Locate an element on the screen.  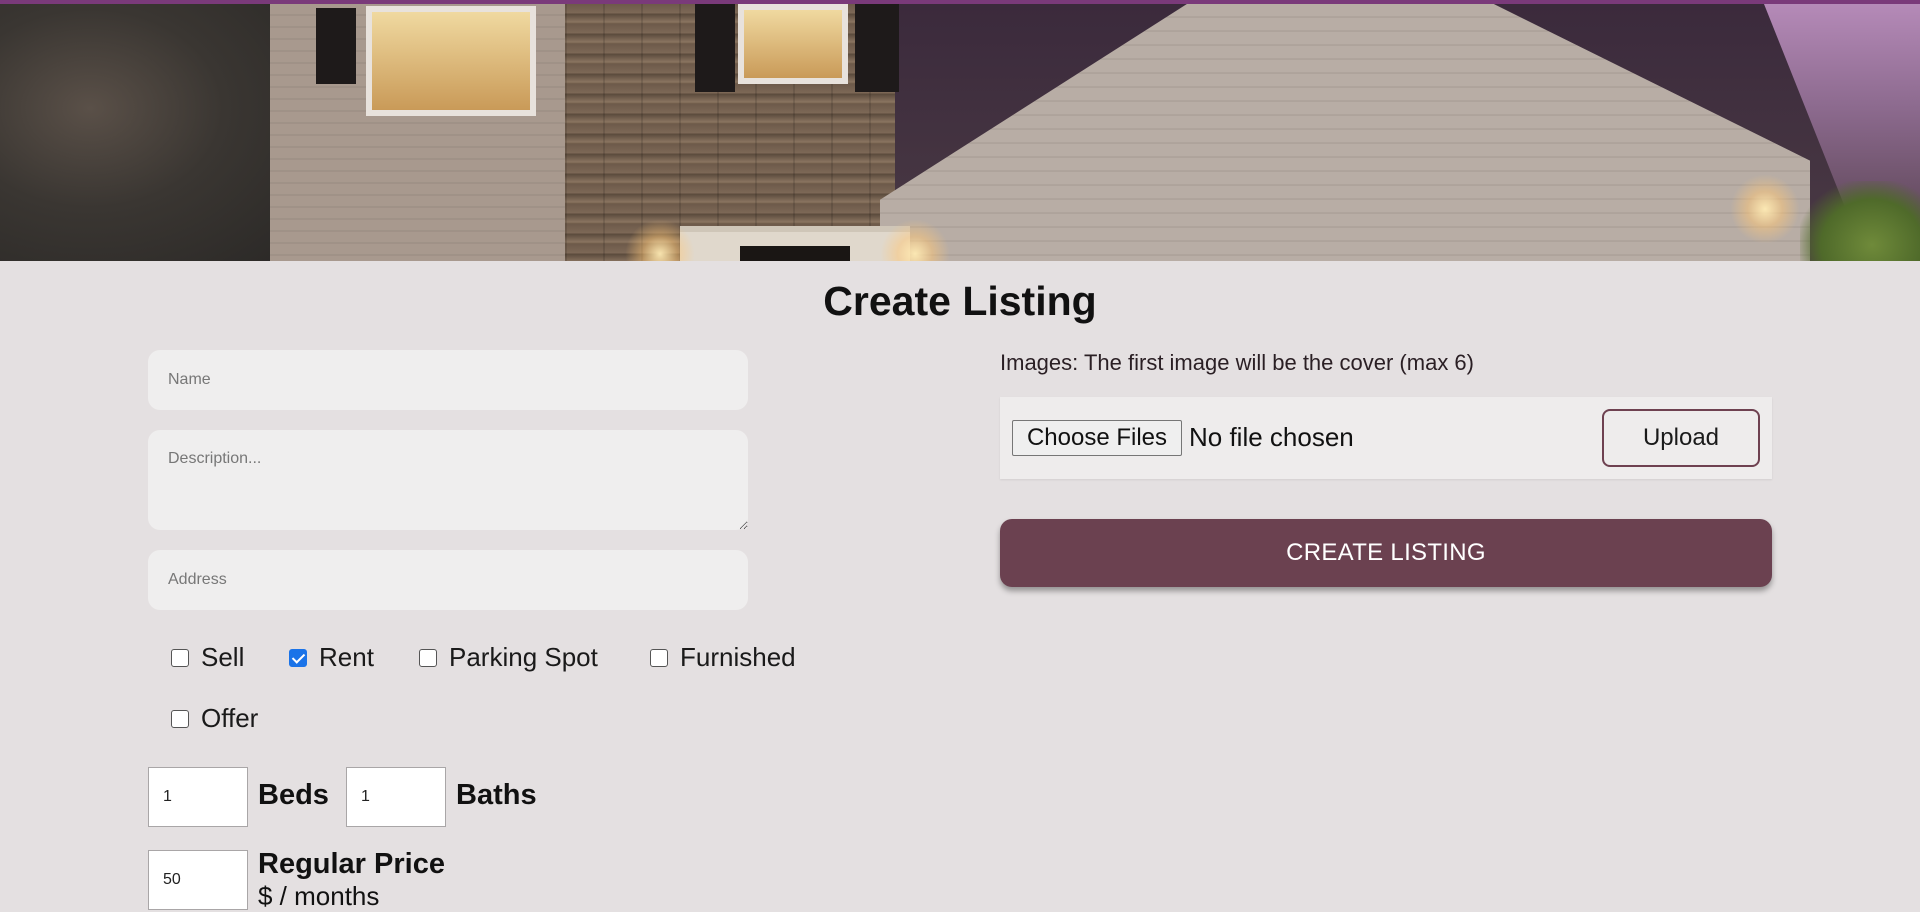
hero-gable is located at coordinates (1345, 132).